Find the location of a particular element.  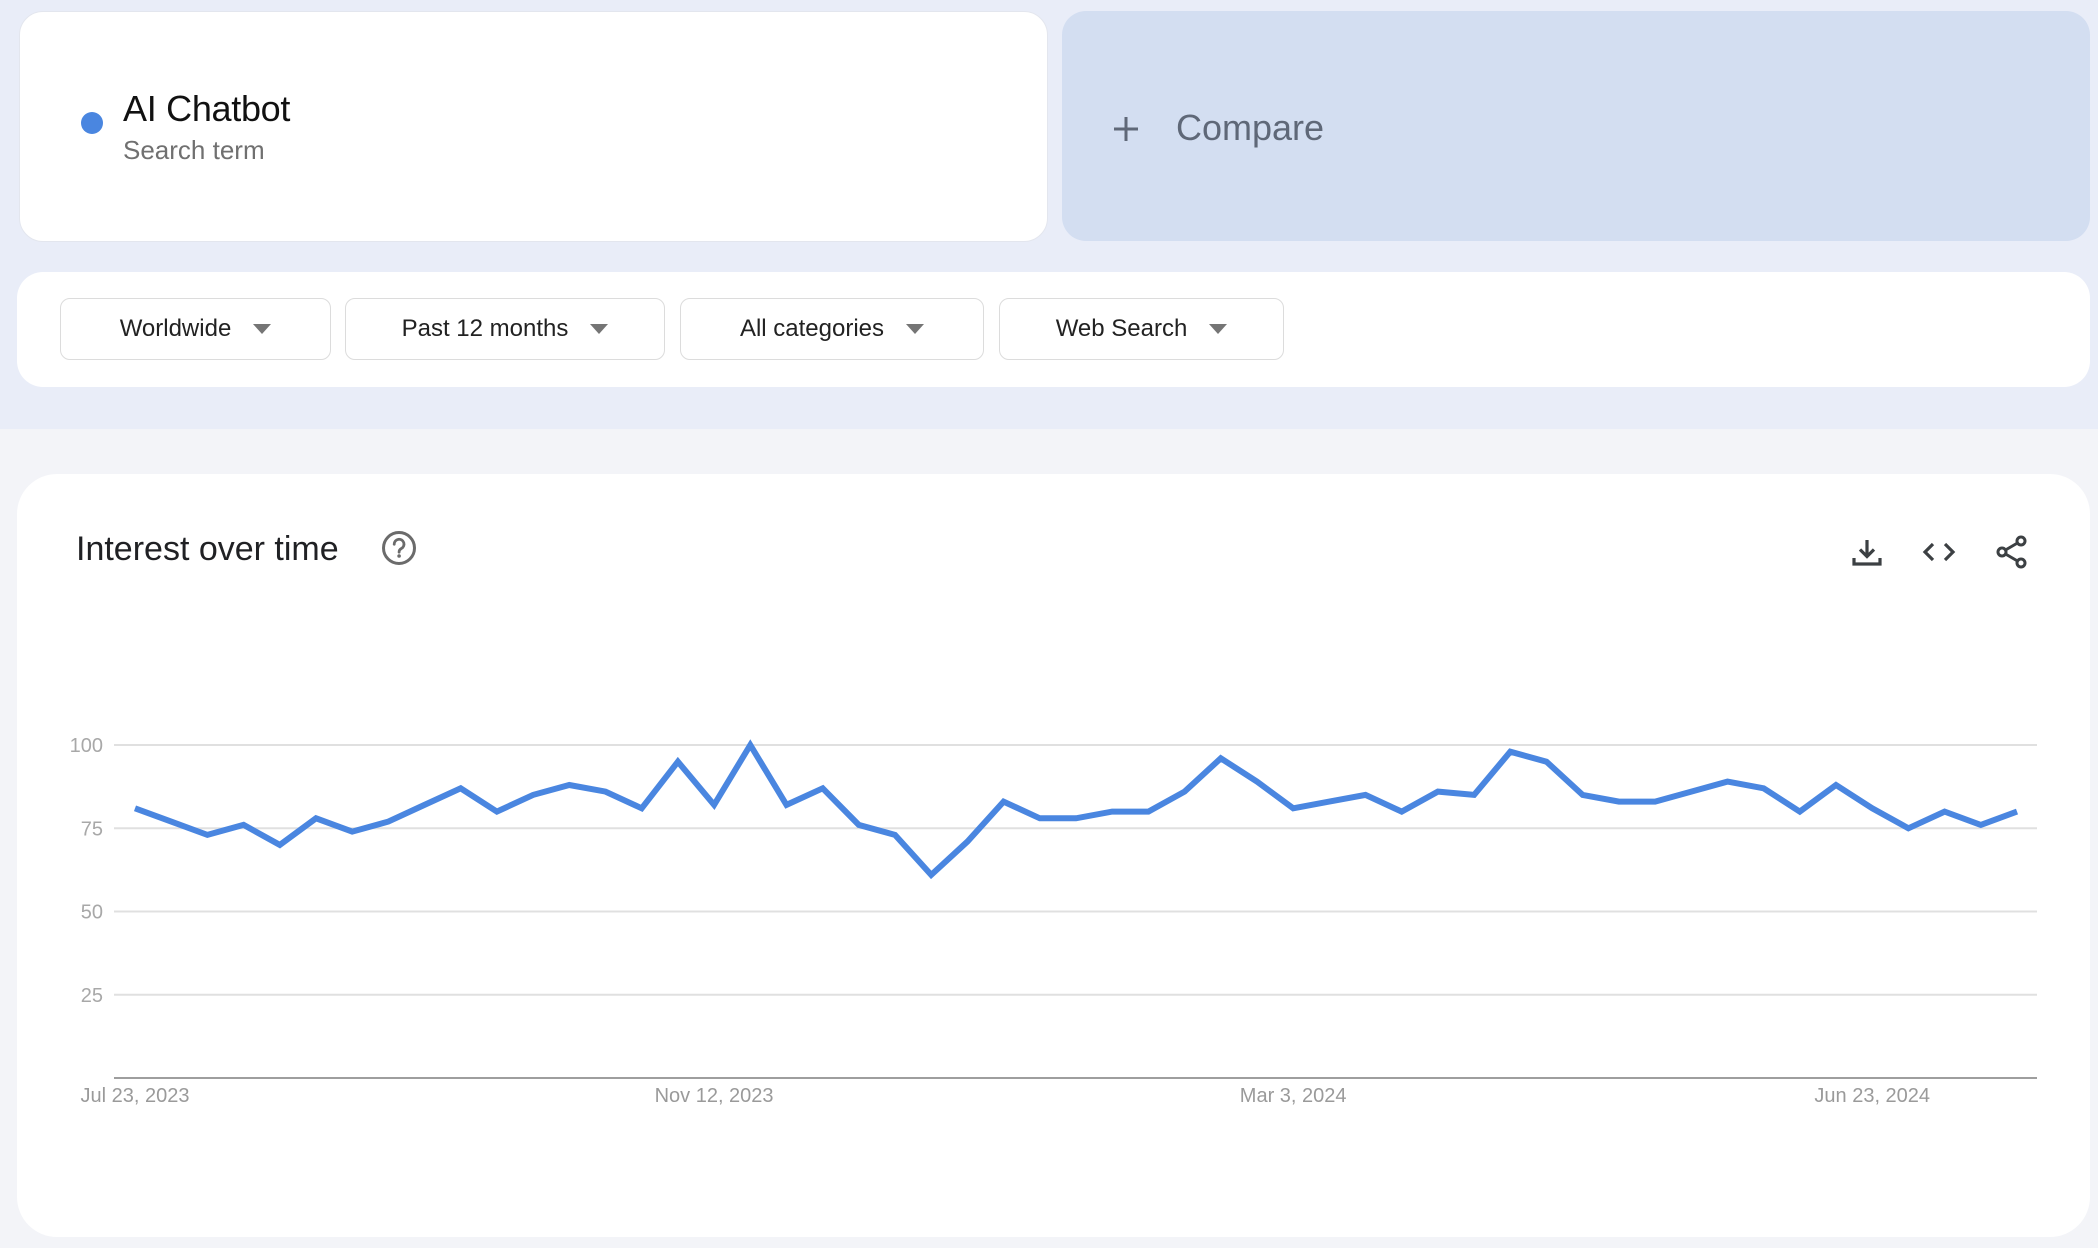

y-tick-label: 100 is located at coordinates (86, 746).